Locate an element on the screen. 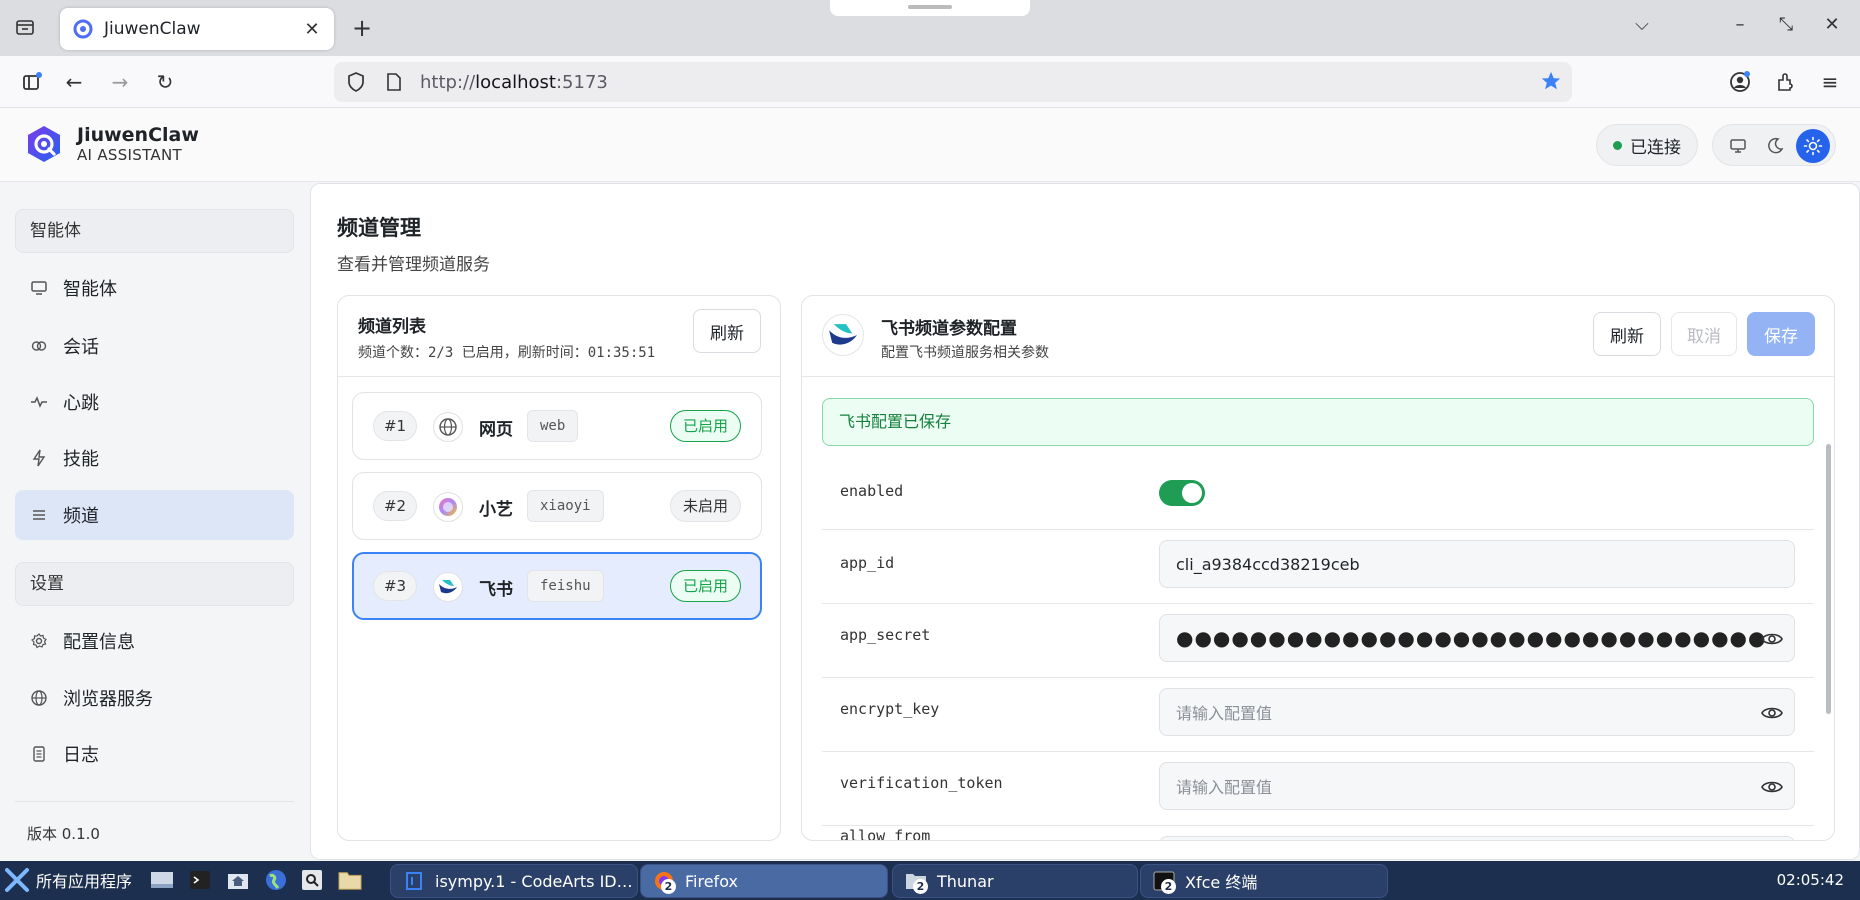 This screenshot has width=1860, height=900. file-manager-folder-icon is located at coordinates (350, 880).